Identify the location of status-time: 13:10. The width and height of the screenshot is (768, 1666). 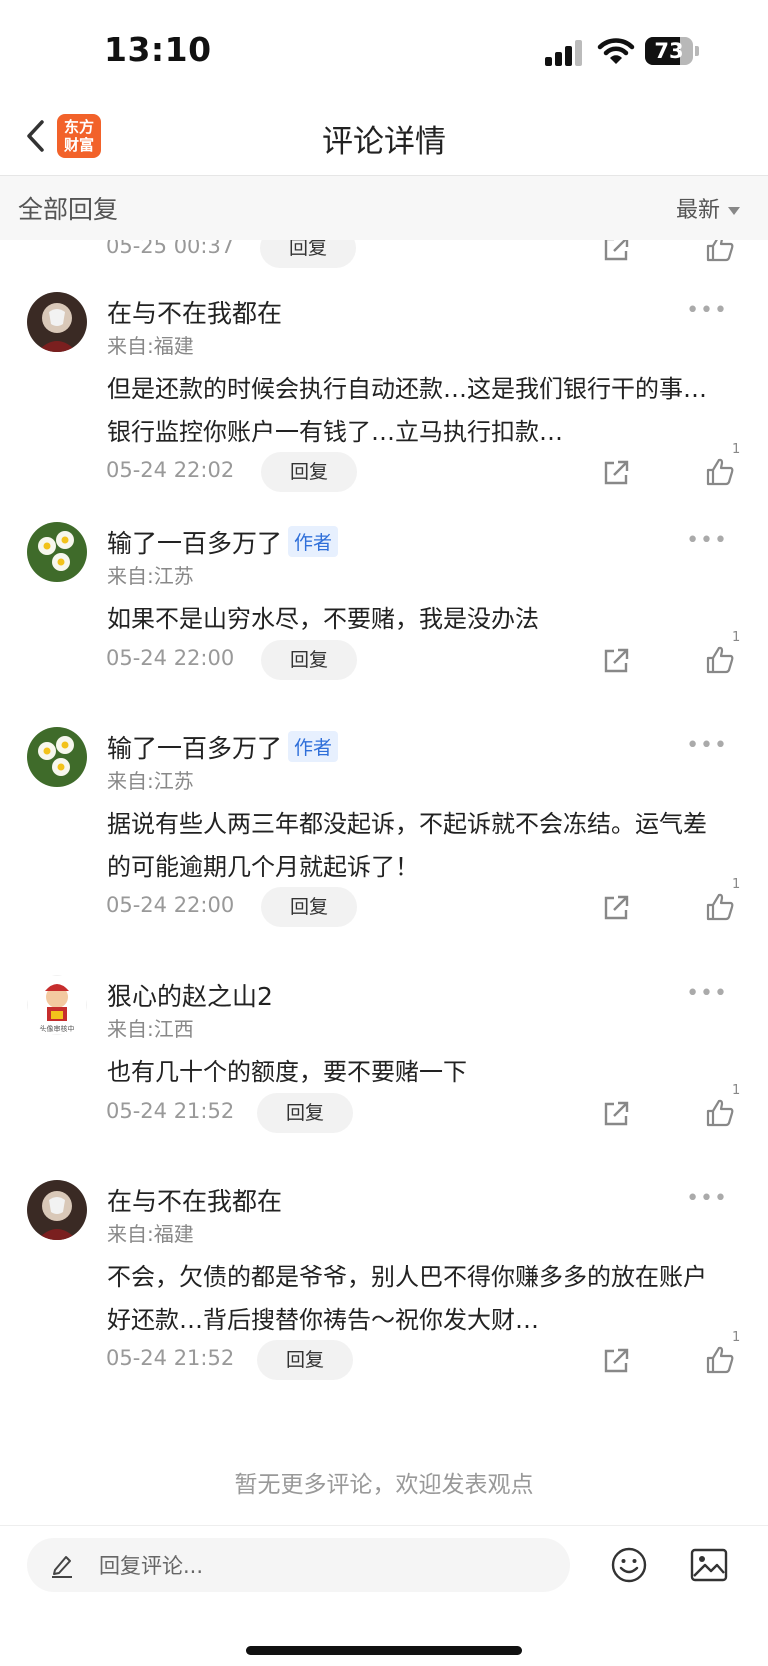
(158, 49).